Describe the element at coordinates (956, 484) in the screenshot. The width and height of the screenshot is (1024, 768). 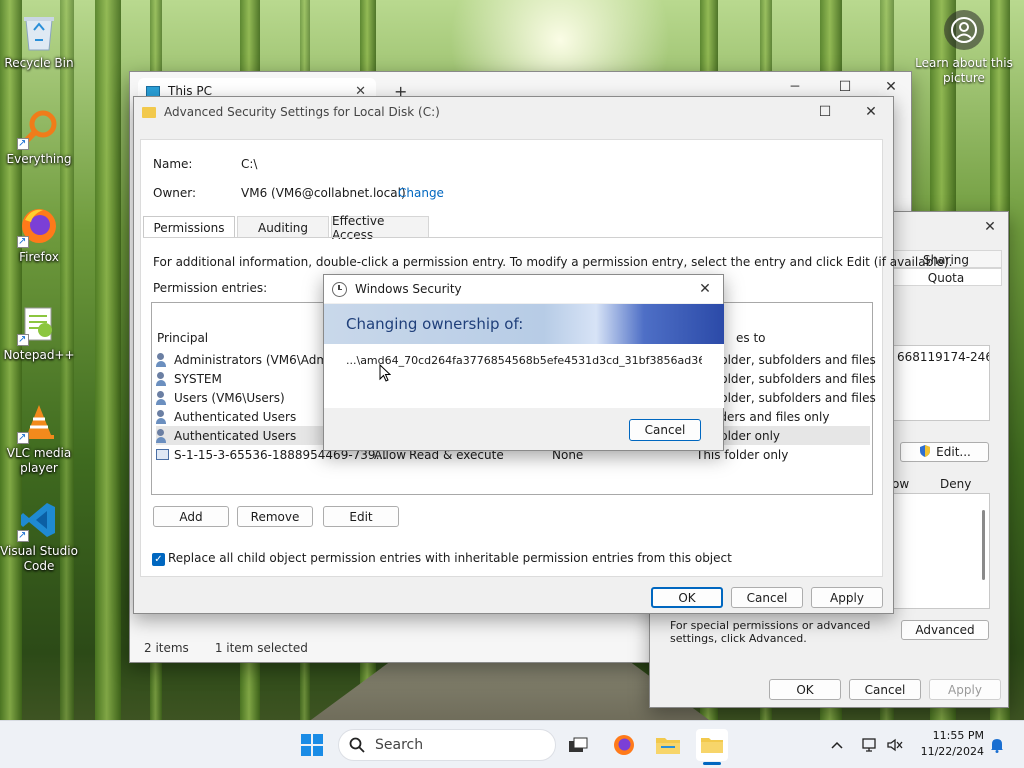
I see `column-deny: Deny` at that location.